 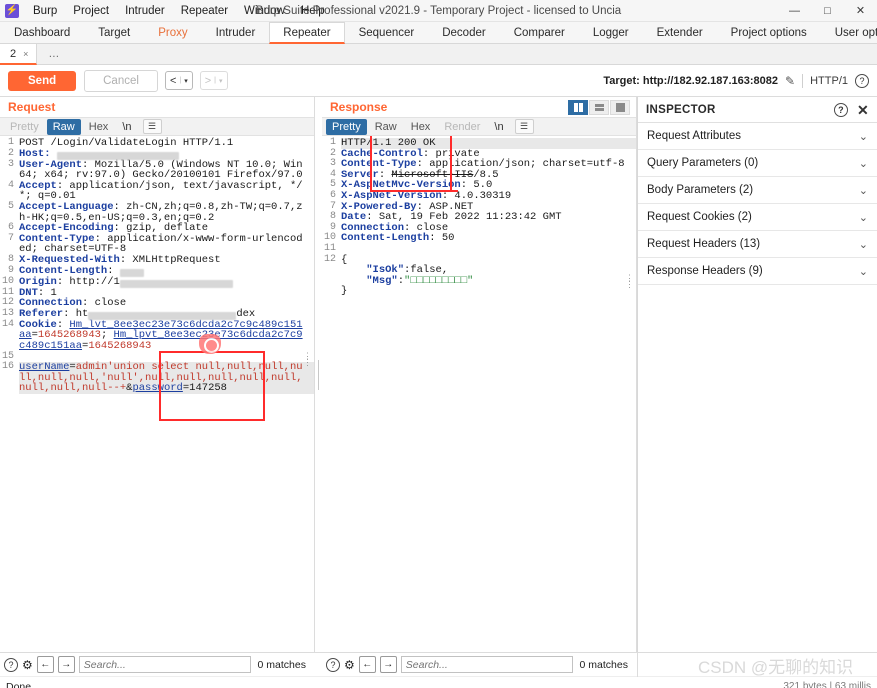 I want to click on response-tab-newline: \n, so click(x=498, y=127).